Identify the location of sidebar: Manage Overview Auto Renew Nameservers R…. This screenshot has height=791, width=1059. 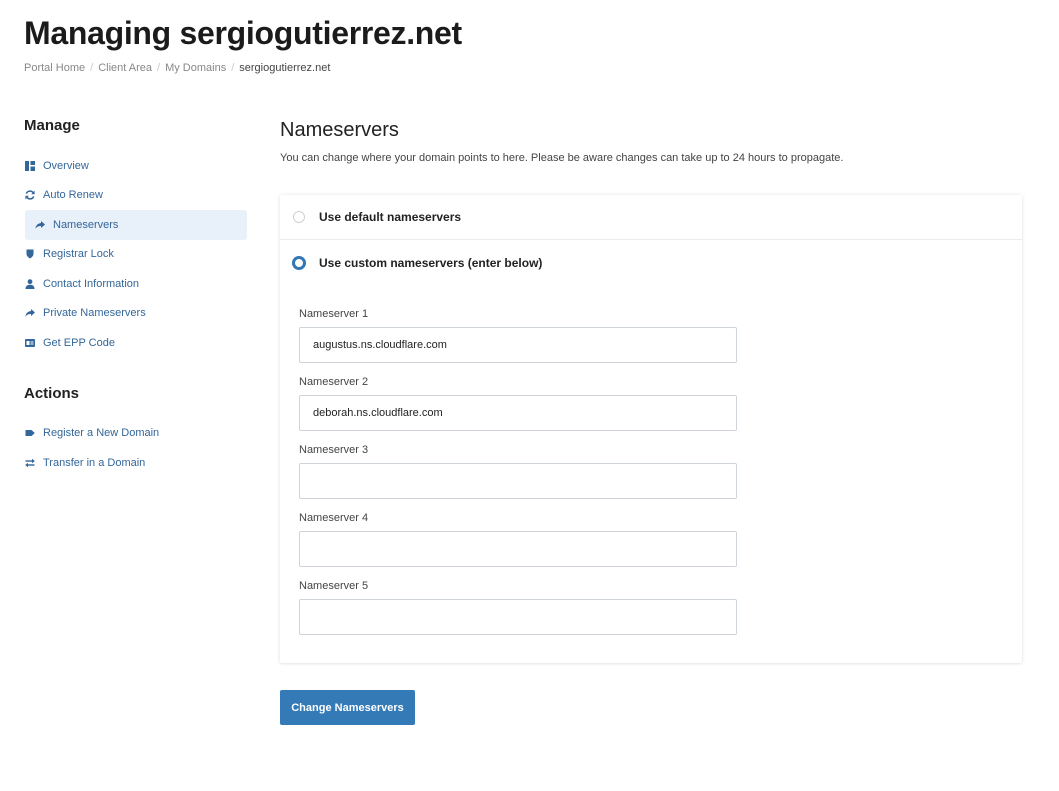
(135, 297).